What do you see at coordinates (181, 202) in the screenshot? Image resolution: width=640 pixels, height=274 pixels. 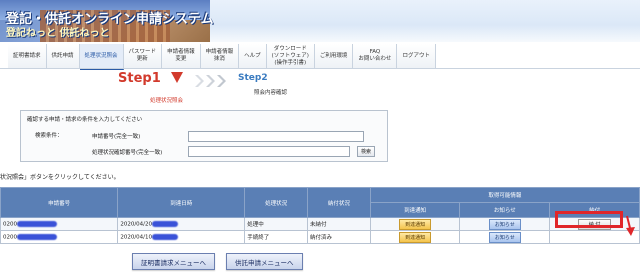 I see `col-arrival: 到達日時` at bounding box center [181, 202].